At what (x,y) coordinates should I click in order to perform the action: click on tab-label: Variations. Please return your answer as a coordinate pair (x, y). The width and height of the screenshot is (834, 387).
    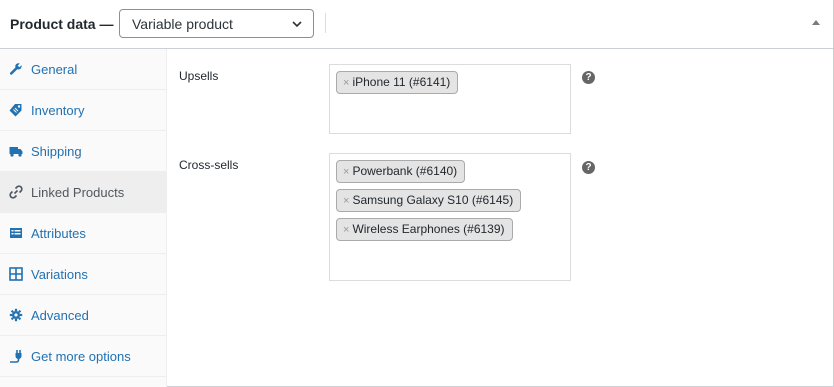
    Looking at the image, I should click on (59, 274).